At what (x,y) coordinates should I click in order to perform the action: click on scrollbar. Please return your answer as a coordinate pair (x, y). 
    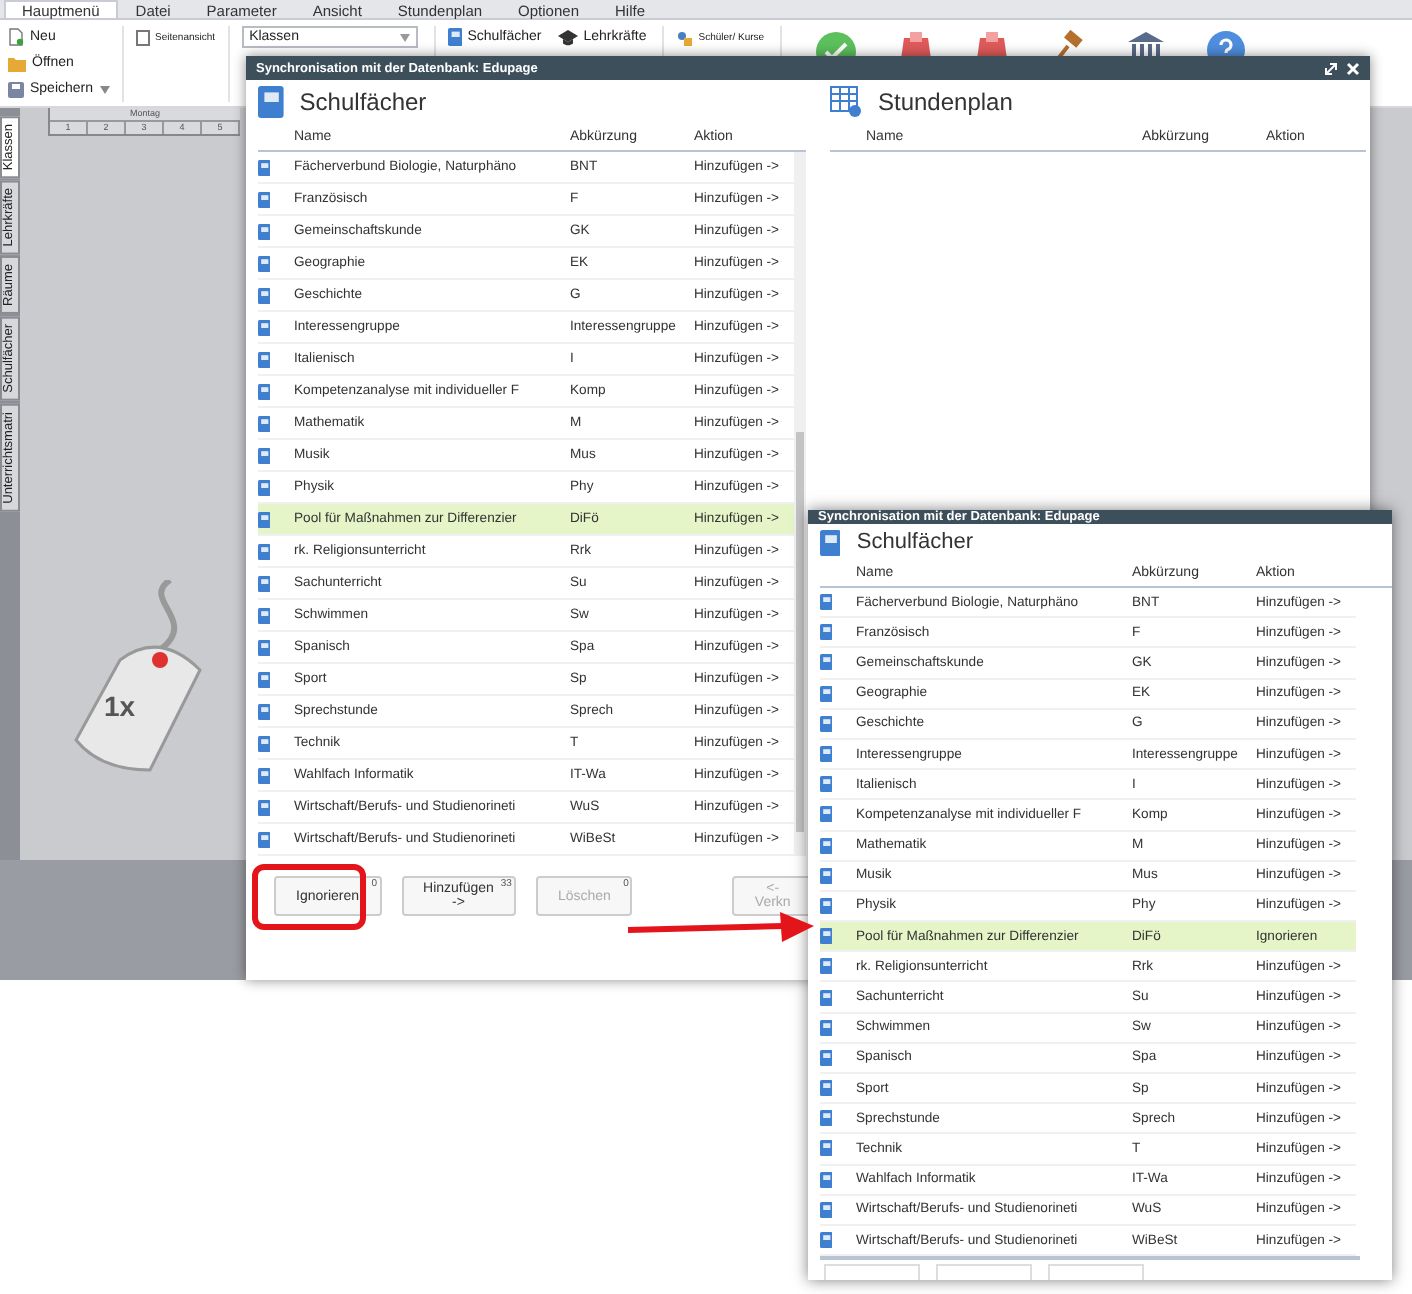
    Looking at the image, I should click on (800, 504).